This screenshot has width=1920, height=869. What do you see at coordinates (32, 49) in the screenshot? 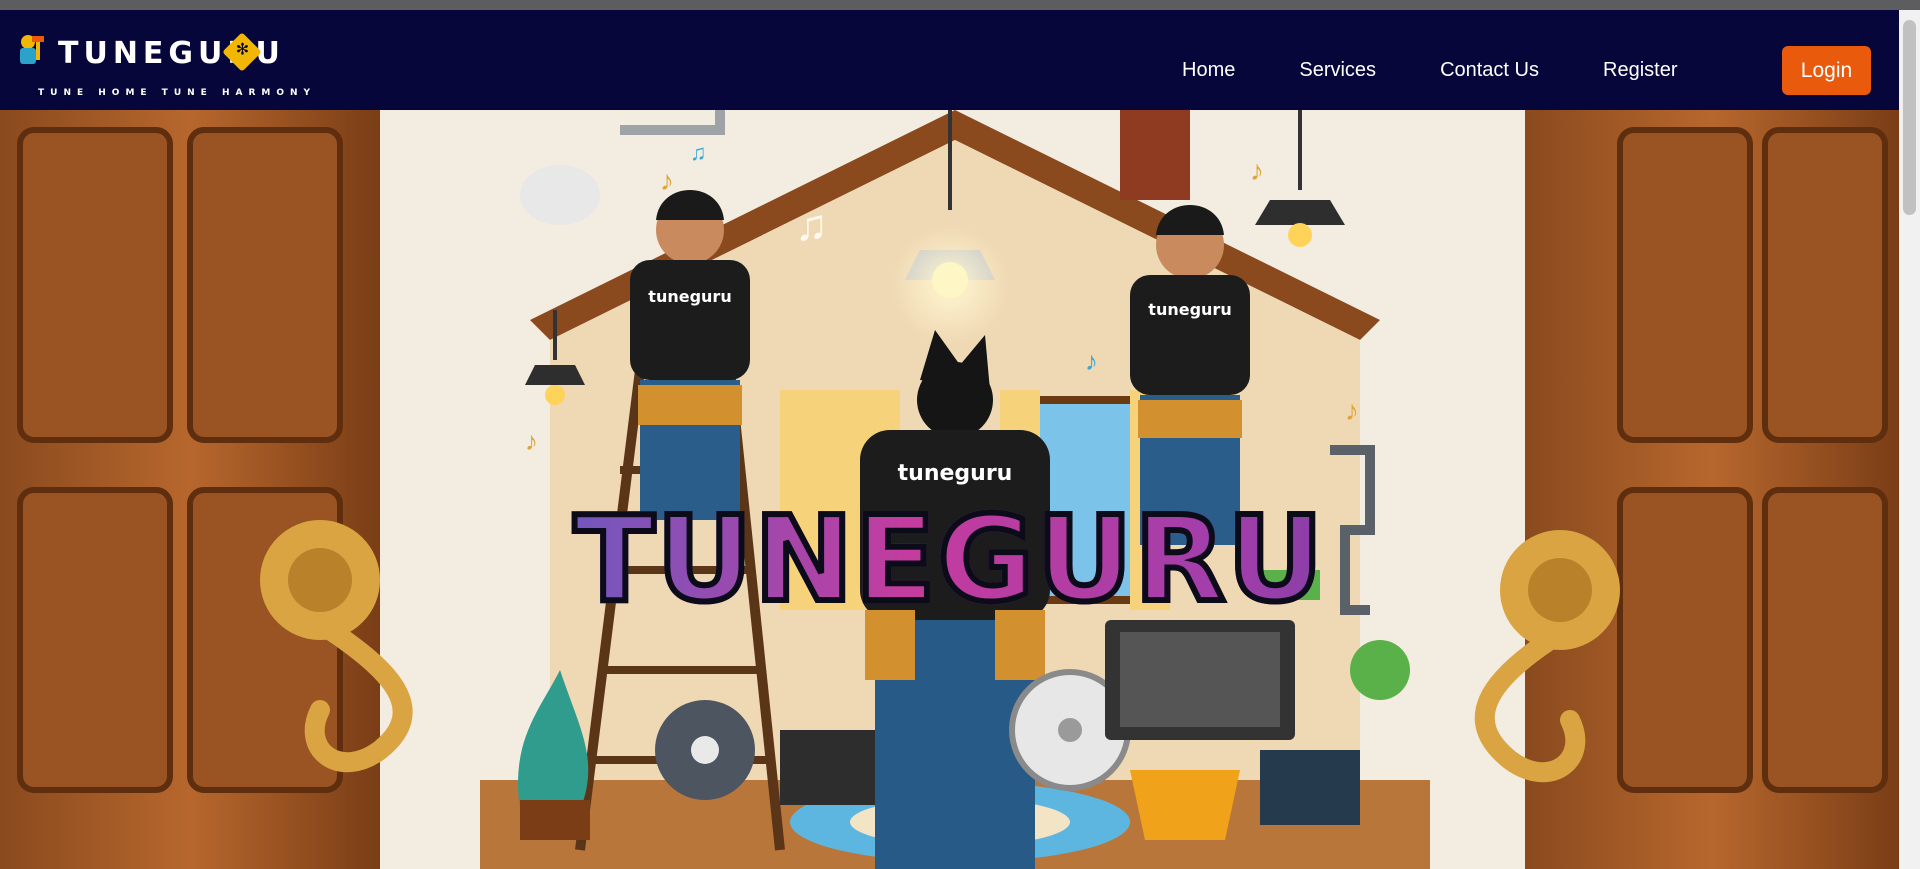
I see `logo-mascot-icon` at bounding box center [32, 49].